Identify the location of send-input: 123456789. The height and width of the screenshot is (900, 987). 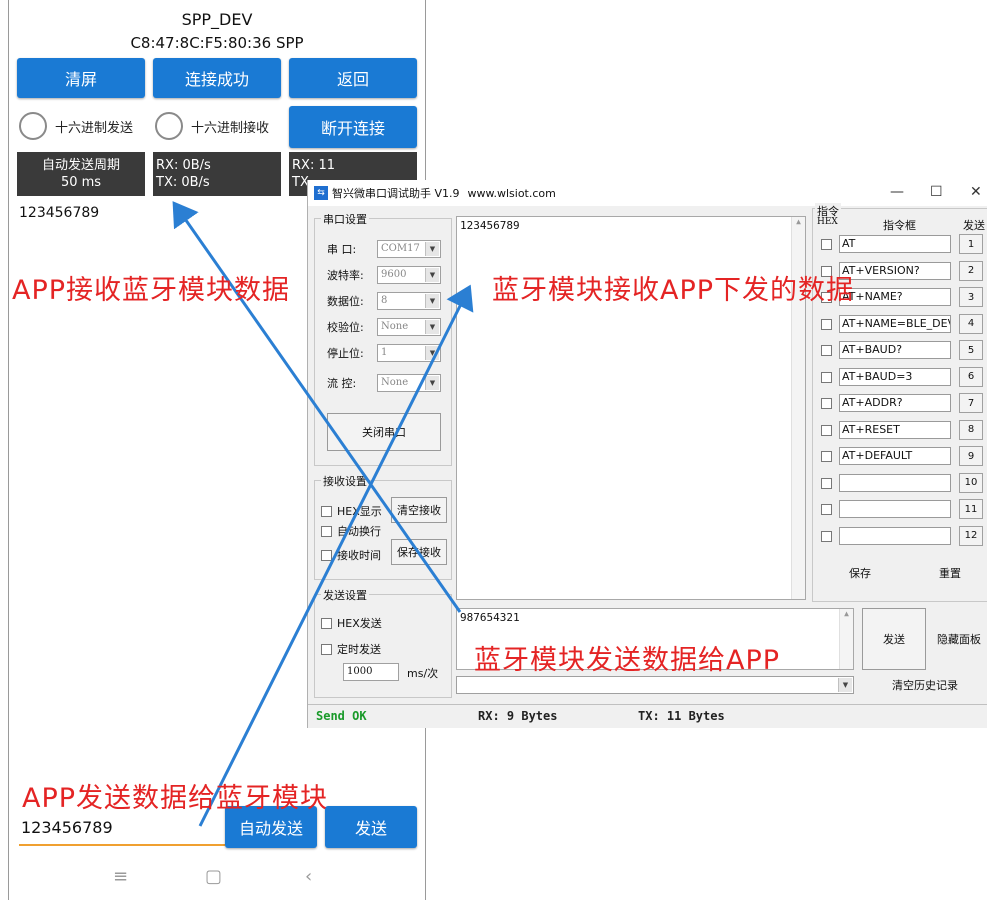
(122, 831).